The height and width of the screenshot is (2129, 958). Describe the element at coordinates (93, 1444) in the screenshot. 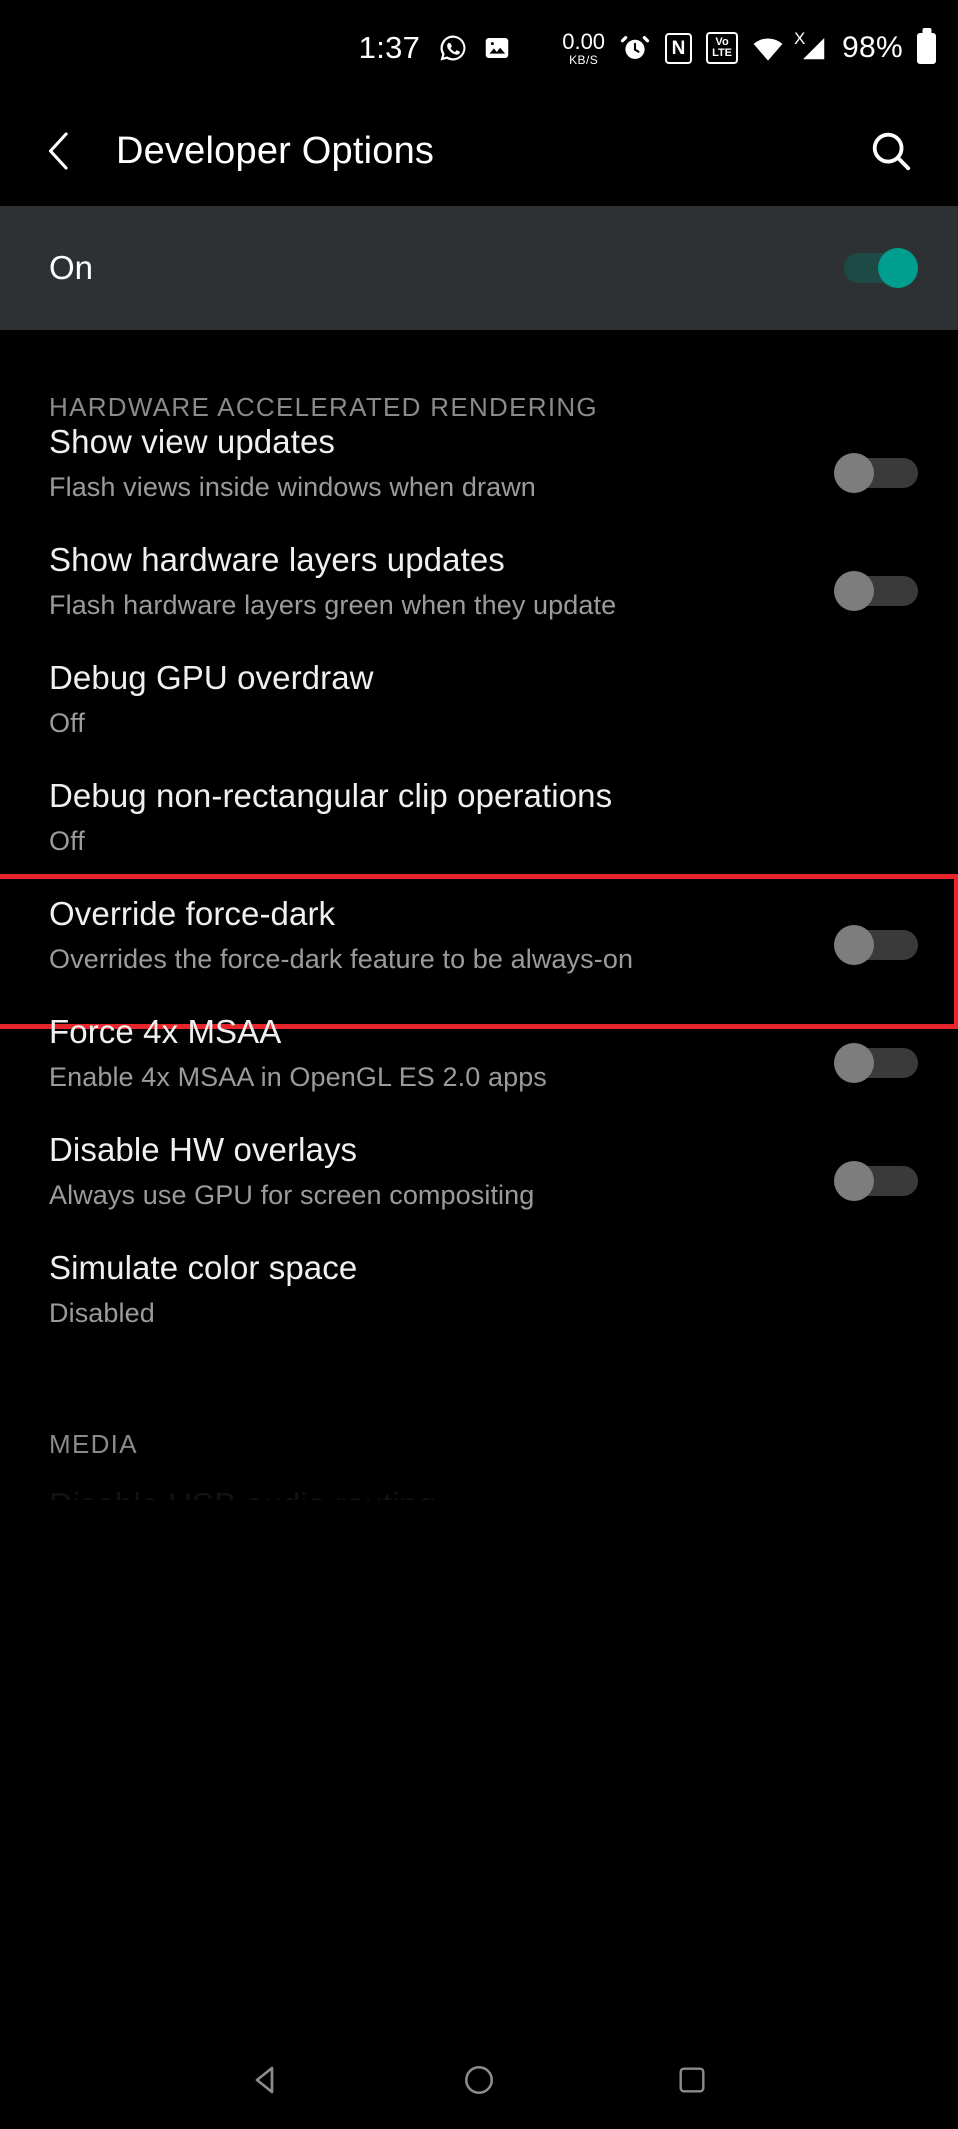

I see `section-header-media: MEDIA` at that location.